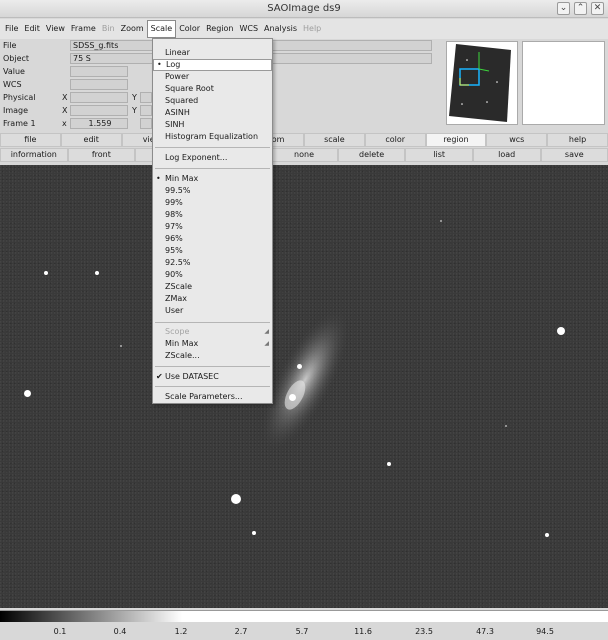  What do you see at coordinates (363, 631) in the screenshot?
I see `colorbar-label: 11.6` at bounding box center [363, 631].